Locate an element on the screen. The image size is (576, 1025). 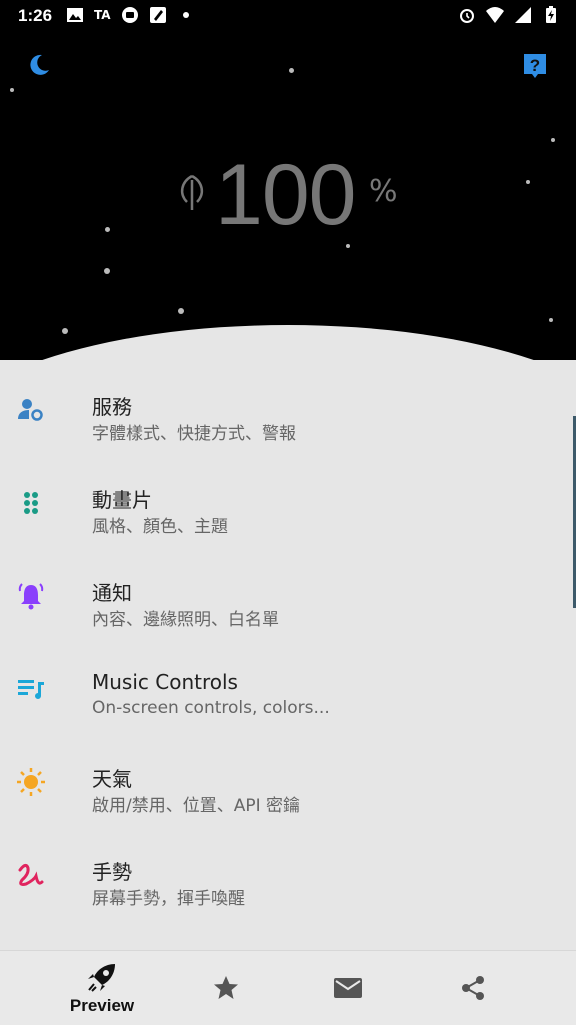
list-item-notifications: 通知 內容、邊緣照明、白名單 is located at coordinates (288, 597).